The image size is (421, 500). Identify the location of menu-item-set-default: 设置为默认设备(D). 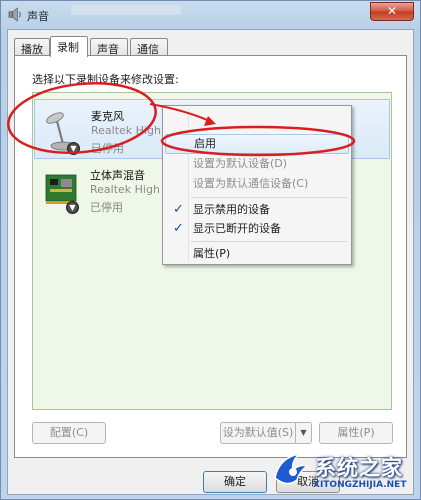
(257, 164).